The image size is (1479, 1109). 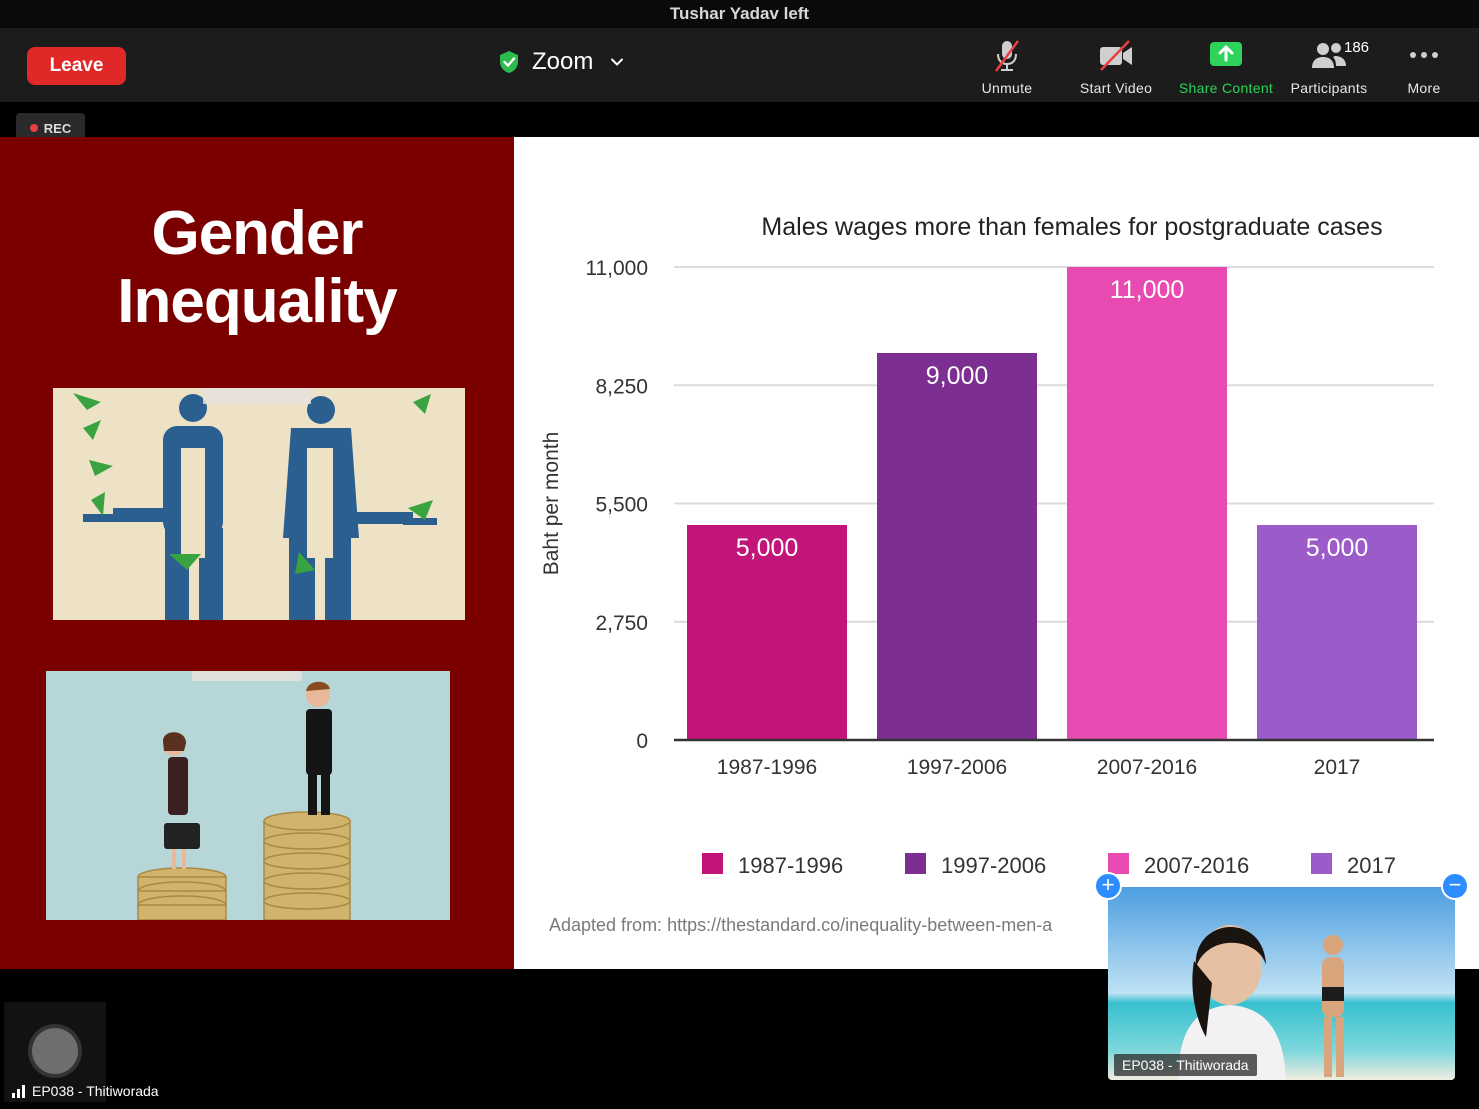 What do you see at coordinates (1329, 88) in the screenshot?
I see `participants-label: Participants` at bounding box center [1329, 88].